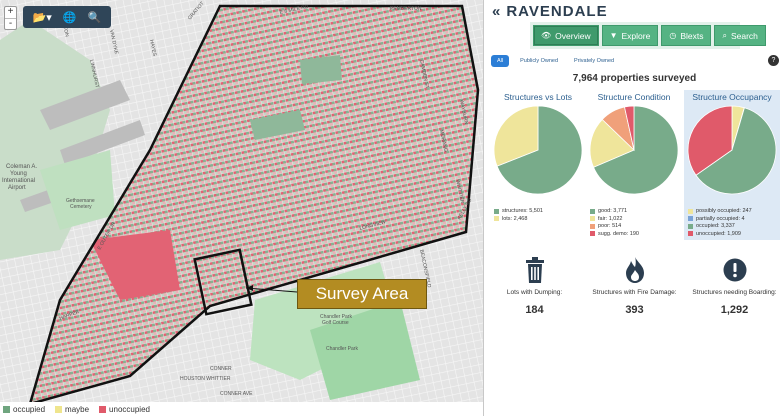 Image resolution: width=784 pixels, height=416 pixels. Describe the element at coordinates (734, 270) in the screenshot. I see `exclamation-icon` at that location.